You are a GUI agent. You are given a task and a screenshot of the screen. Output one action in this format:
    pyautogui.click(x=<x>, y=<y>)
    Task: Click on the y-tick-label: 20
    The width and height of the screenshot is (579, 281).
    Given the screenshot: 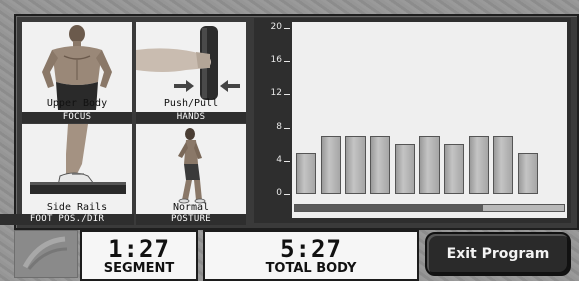 What is the action you would take?
    pyautogui.click(x=276, y=27)
    